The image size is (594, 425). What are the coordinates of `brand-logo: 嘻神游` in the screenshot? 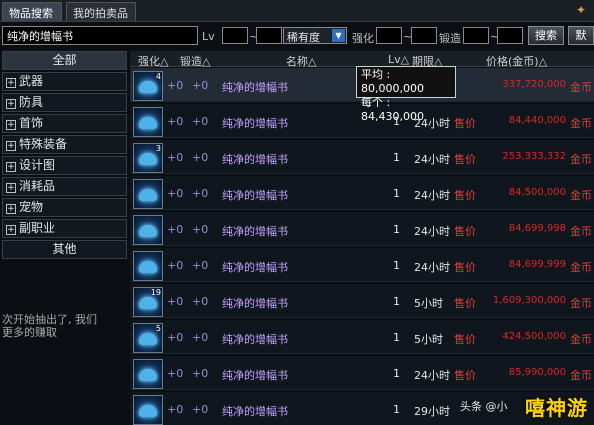 It's located at (556, 408).